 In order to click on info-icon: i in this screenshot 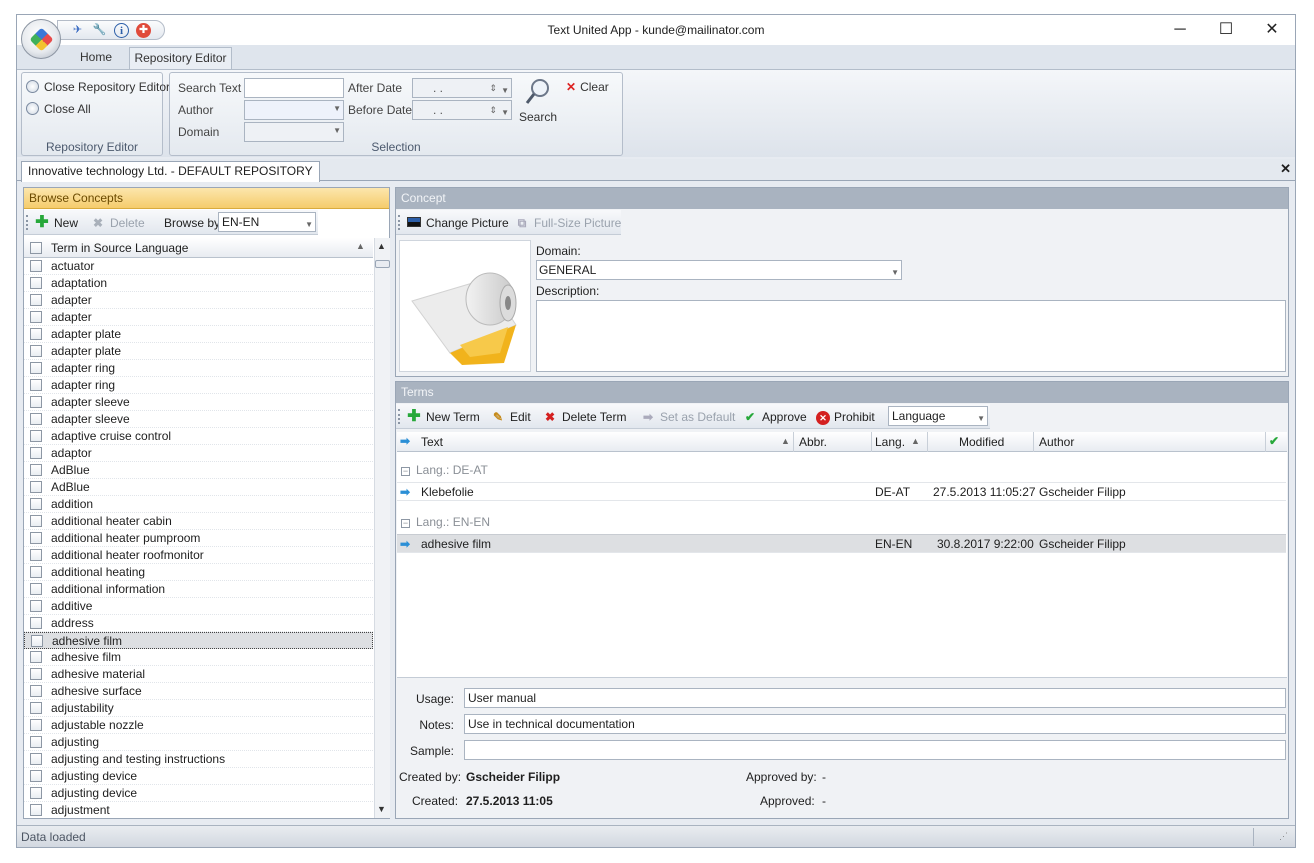, I will do `click(121, 30)`.